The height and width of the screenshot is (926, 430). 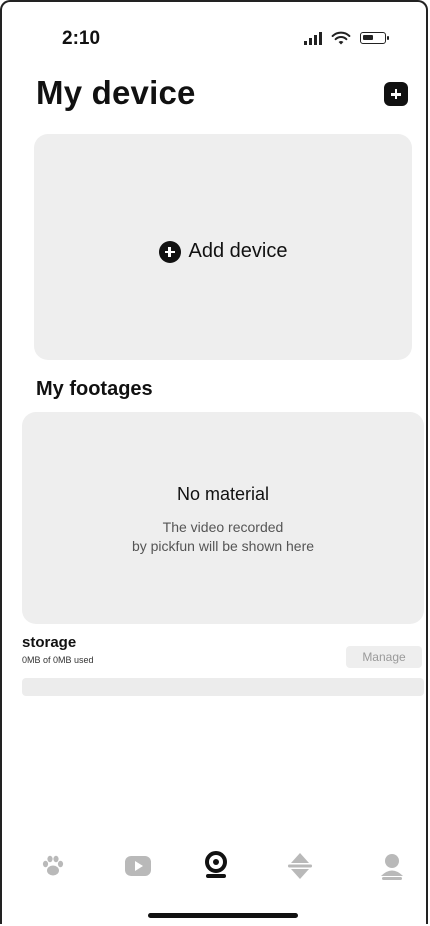 I want to click on page-title: My device, so click(x=116, y=92).